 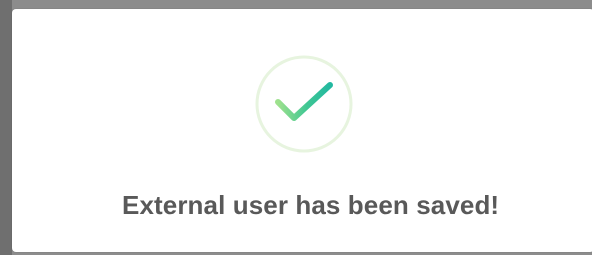 I want to click on check-circle-icon, so click(x=304, y=104).